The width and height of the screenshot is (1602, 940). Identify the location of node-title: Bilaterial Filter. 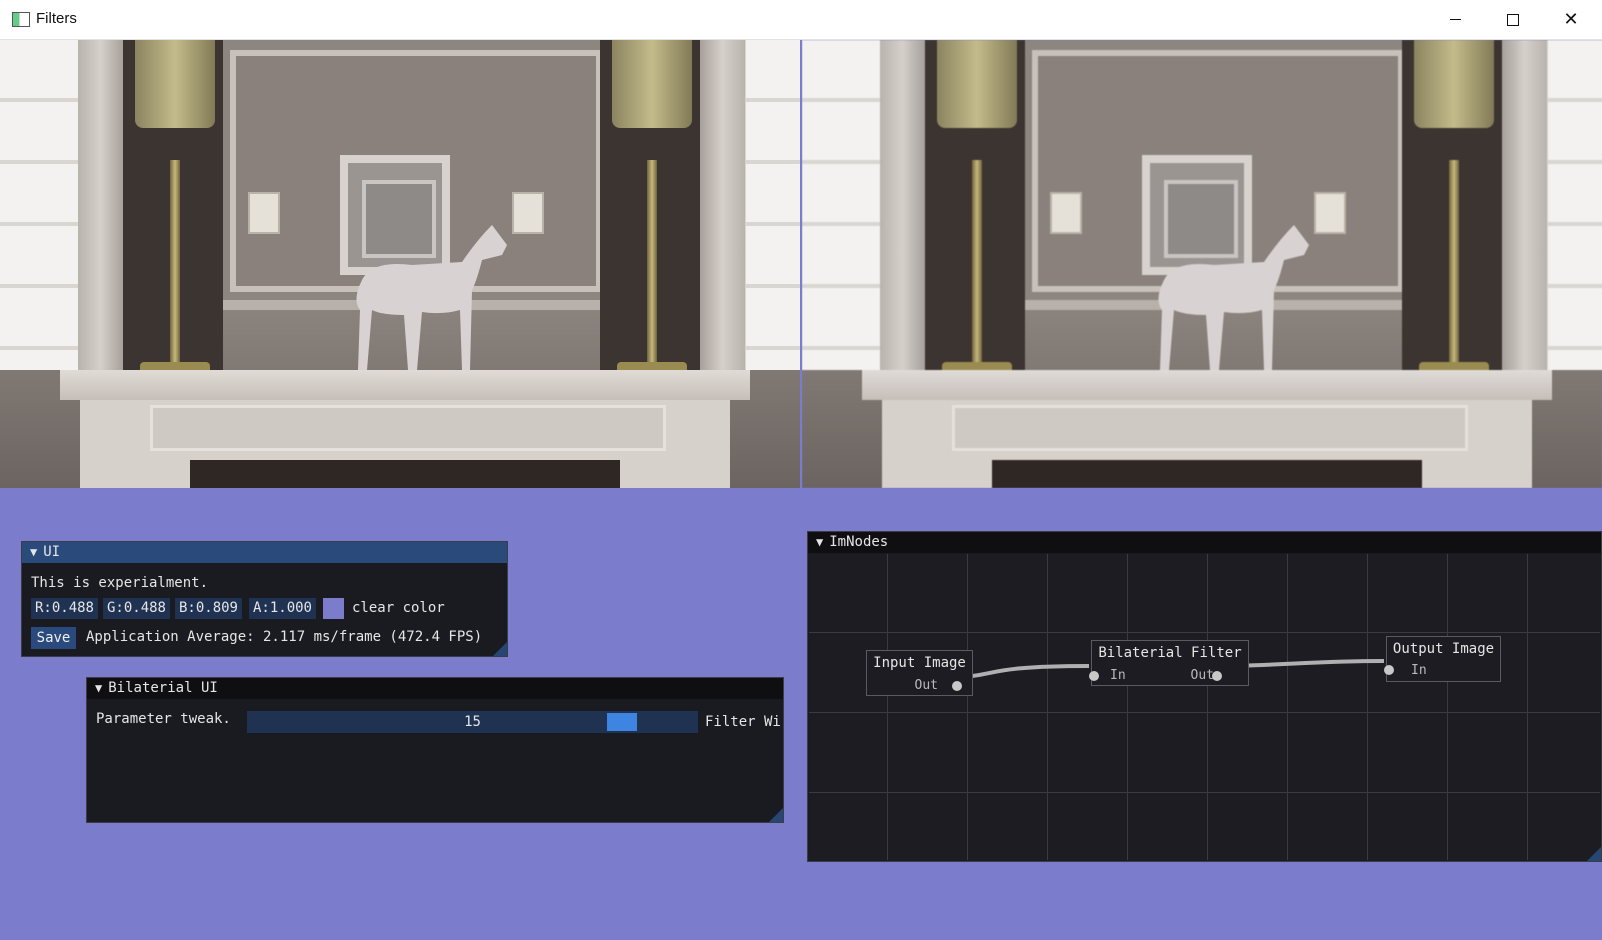
(1170, 653).